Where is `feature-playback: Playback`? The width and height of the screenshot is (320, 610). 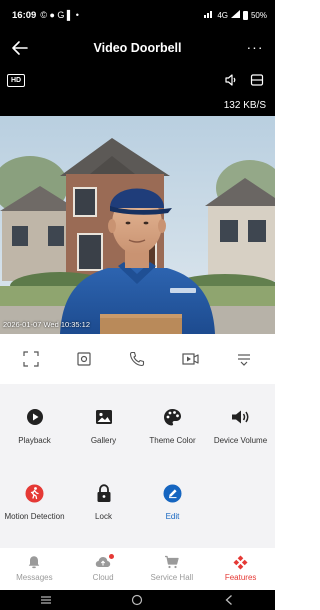
feature-playback: Playback is located at coordinates (34, 426).